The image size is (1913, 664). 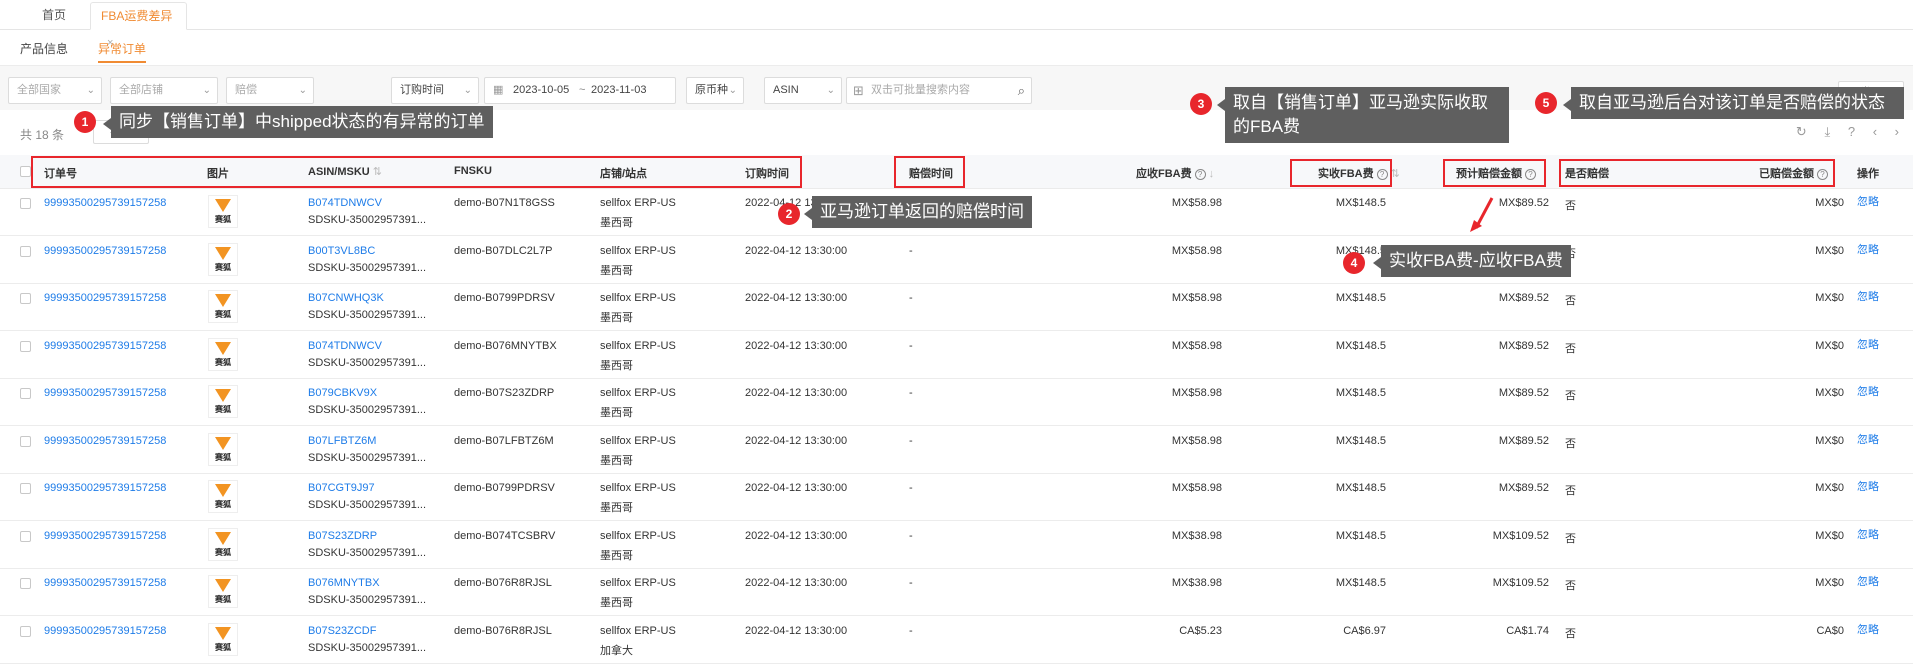 I want to click on select-all-checkbox, so click(x=25, y=171).